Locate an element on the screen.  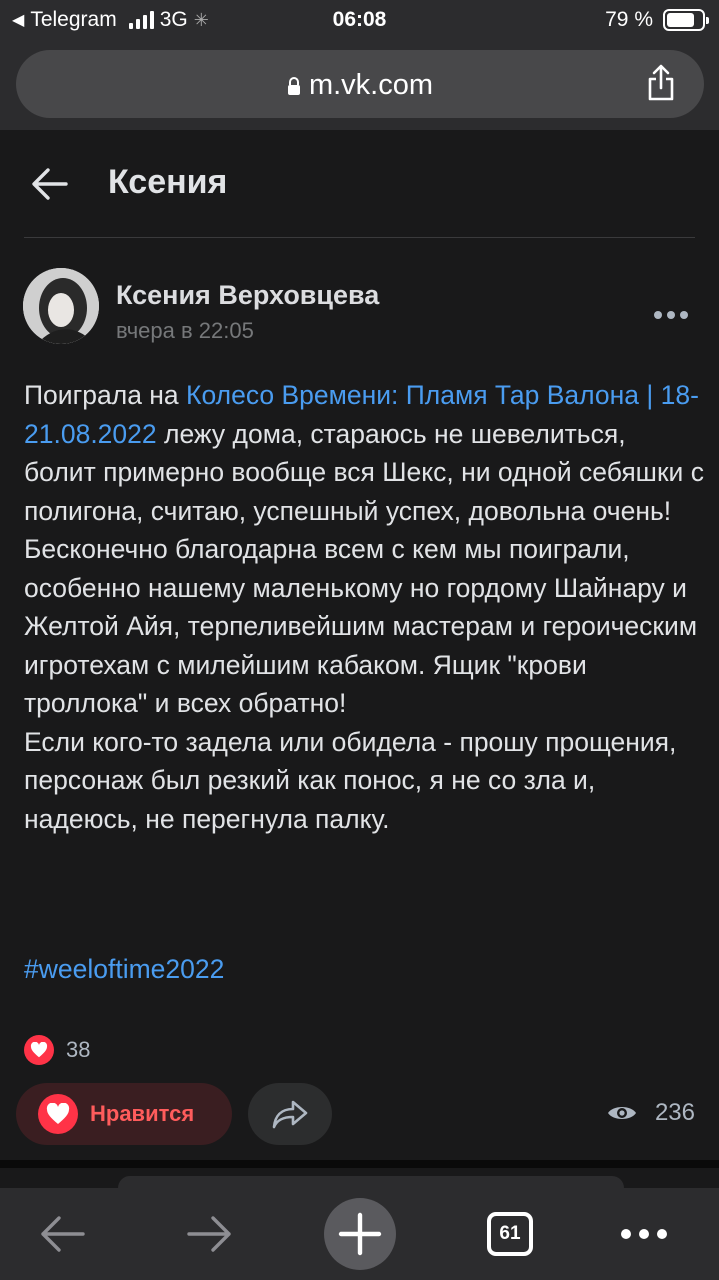
views-count: 236 is located at coordinates (674, 1112).